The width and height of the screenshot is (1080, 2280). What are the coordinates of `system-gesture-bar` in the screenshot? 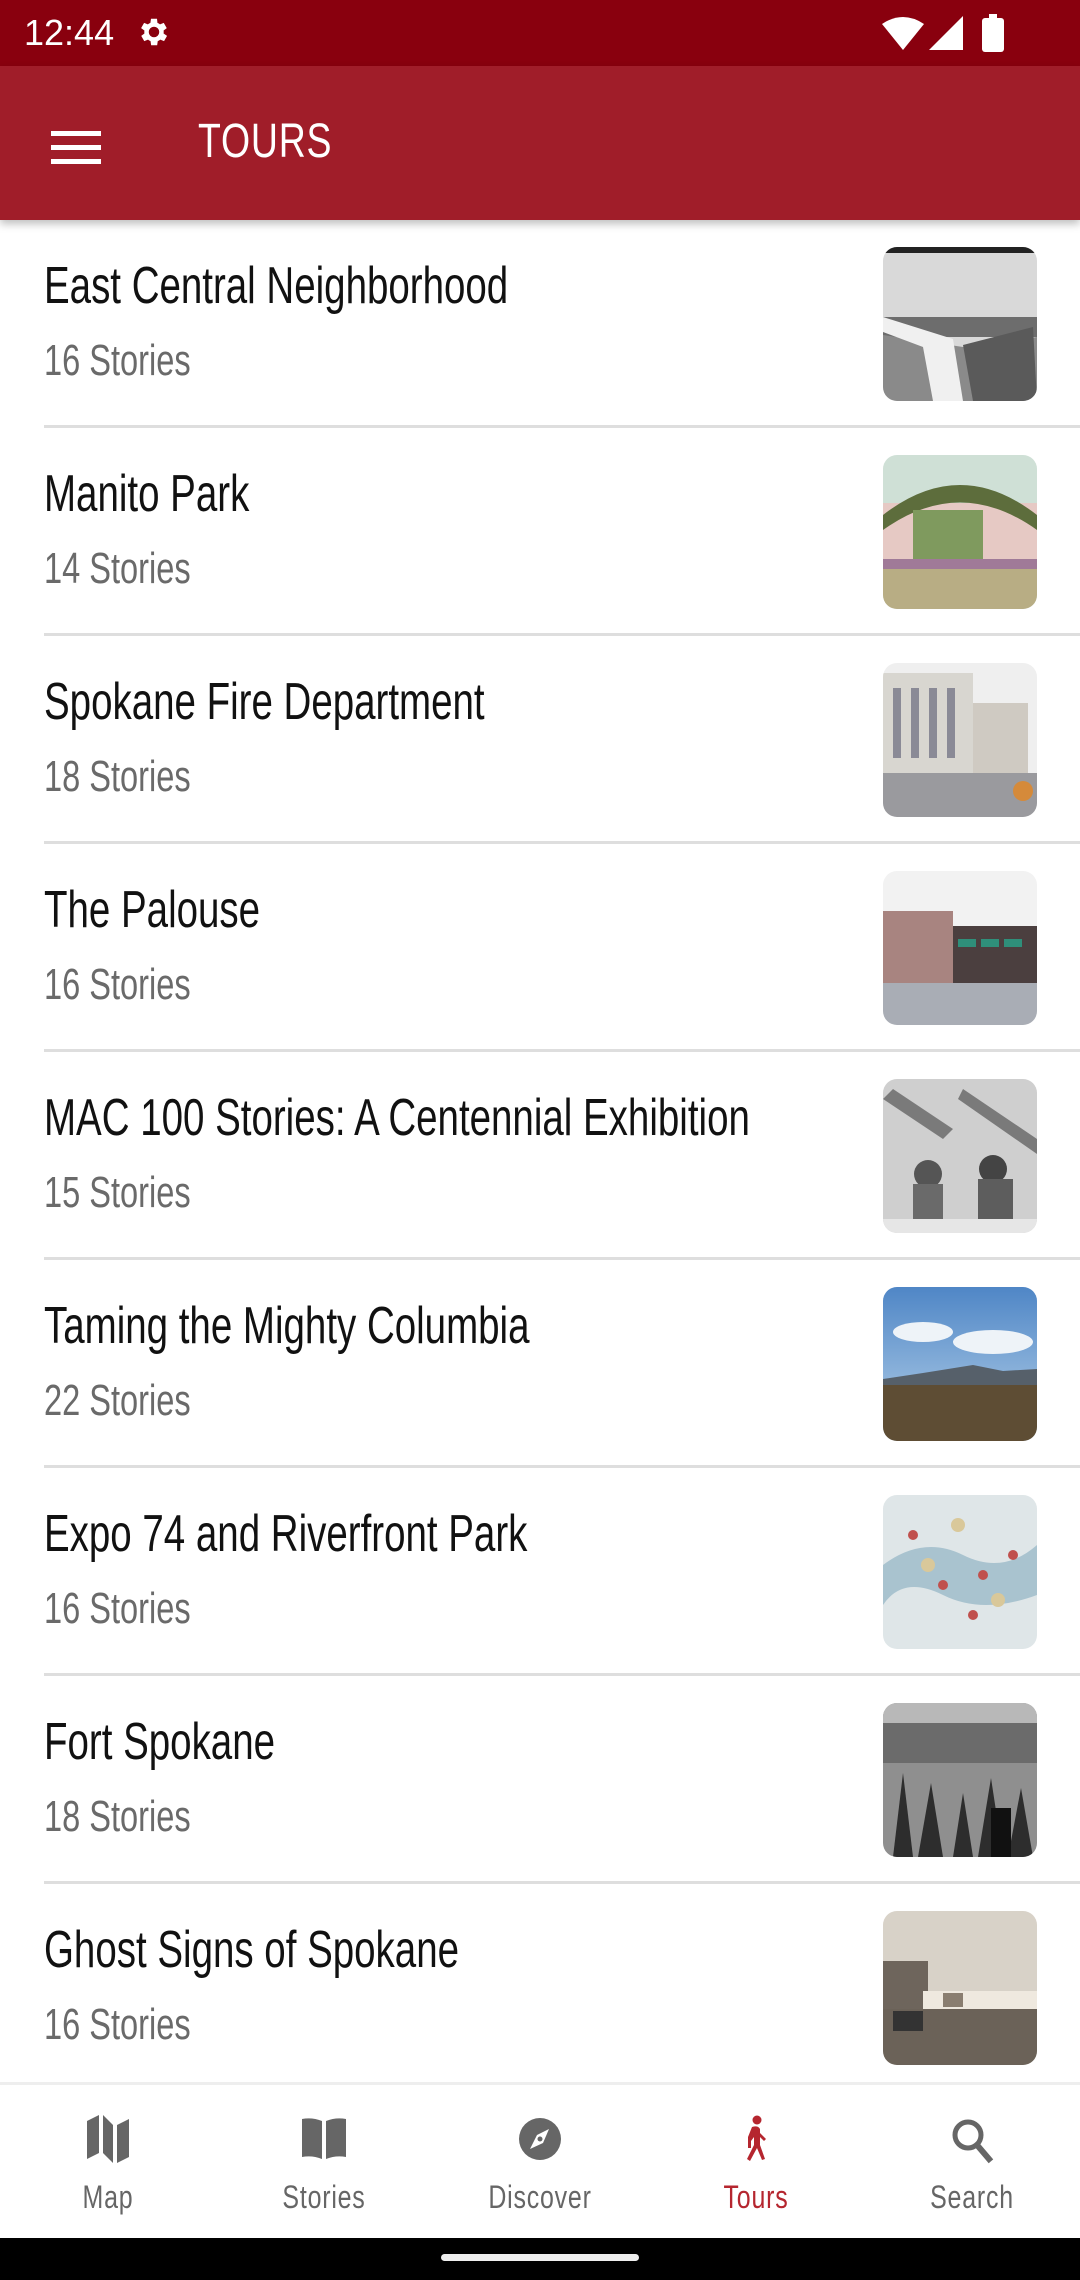 It's located at (540, 2257).